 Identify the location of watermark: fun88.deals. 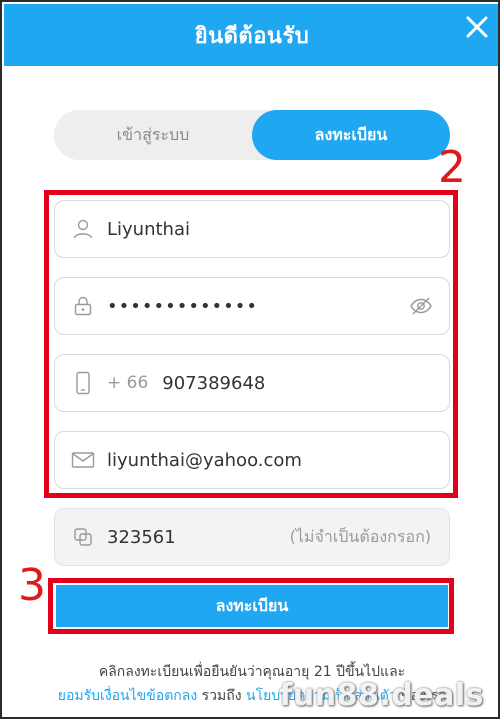
(381, 695).